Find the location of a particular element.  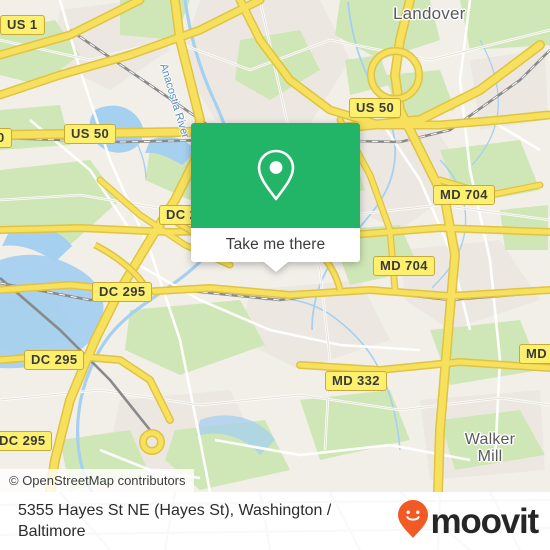

callout-pin-panel is located at coordinates (275, 175).